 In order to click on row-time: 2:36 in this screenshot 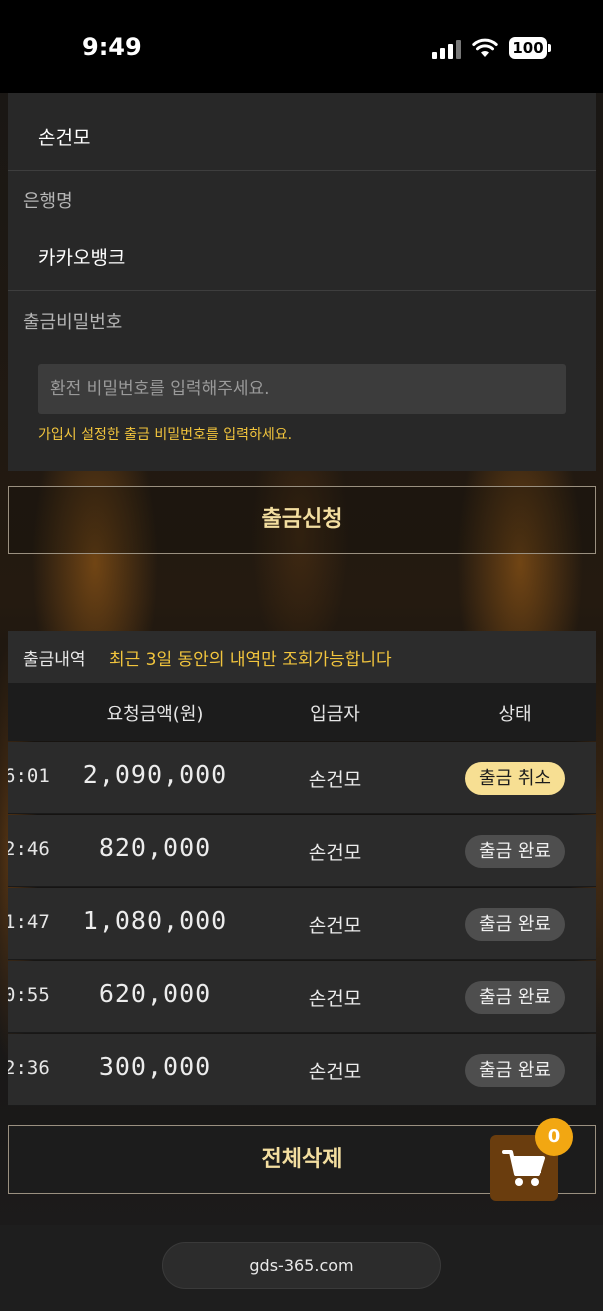, I will do `click(29, 1068)`.